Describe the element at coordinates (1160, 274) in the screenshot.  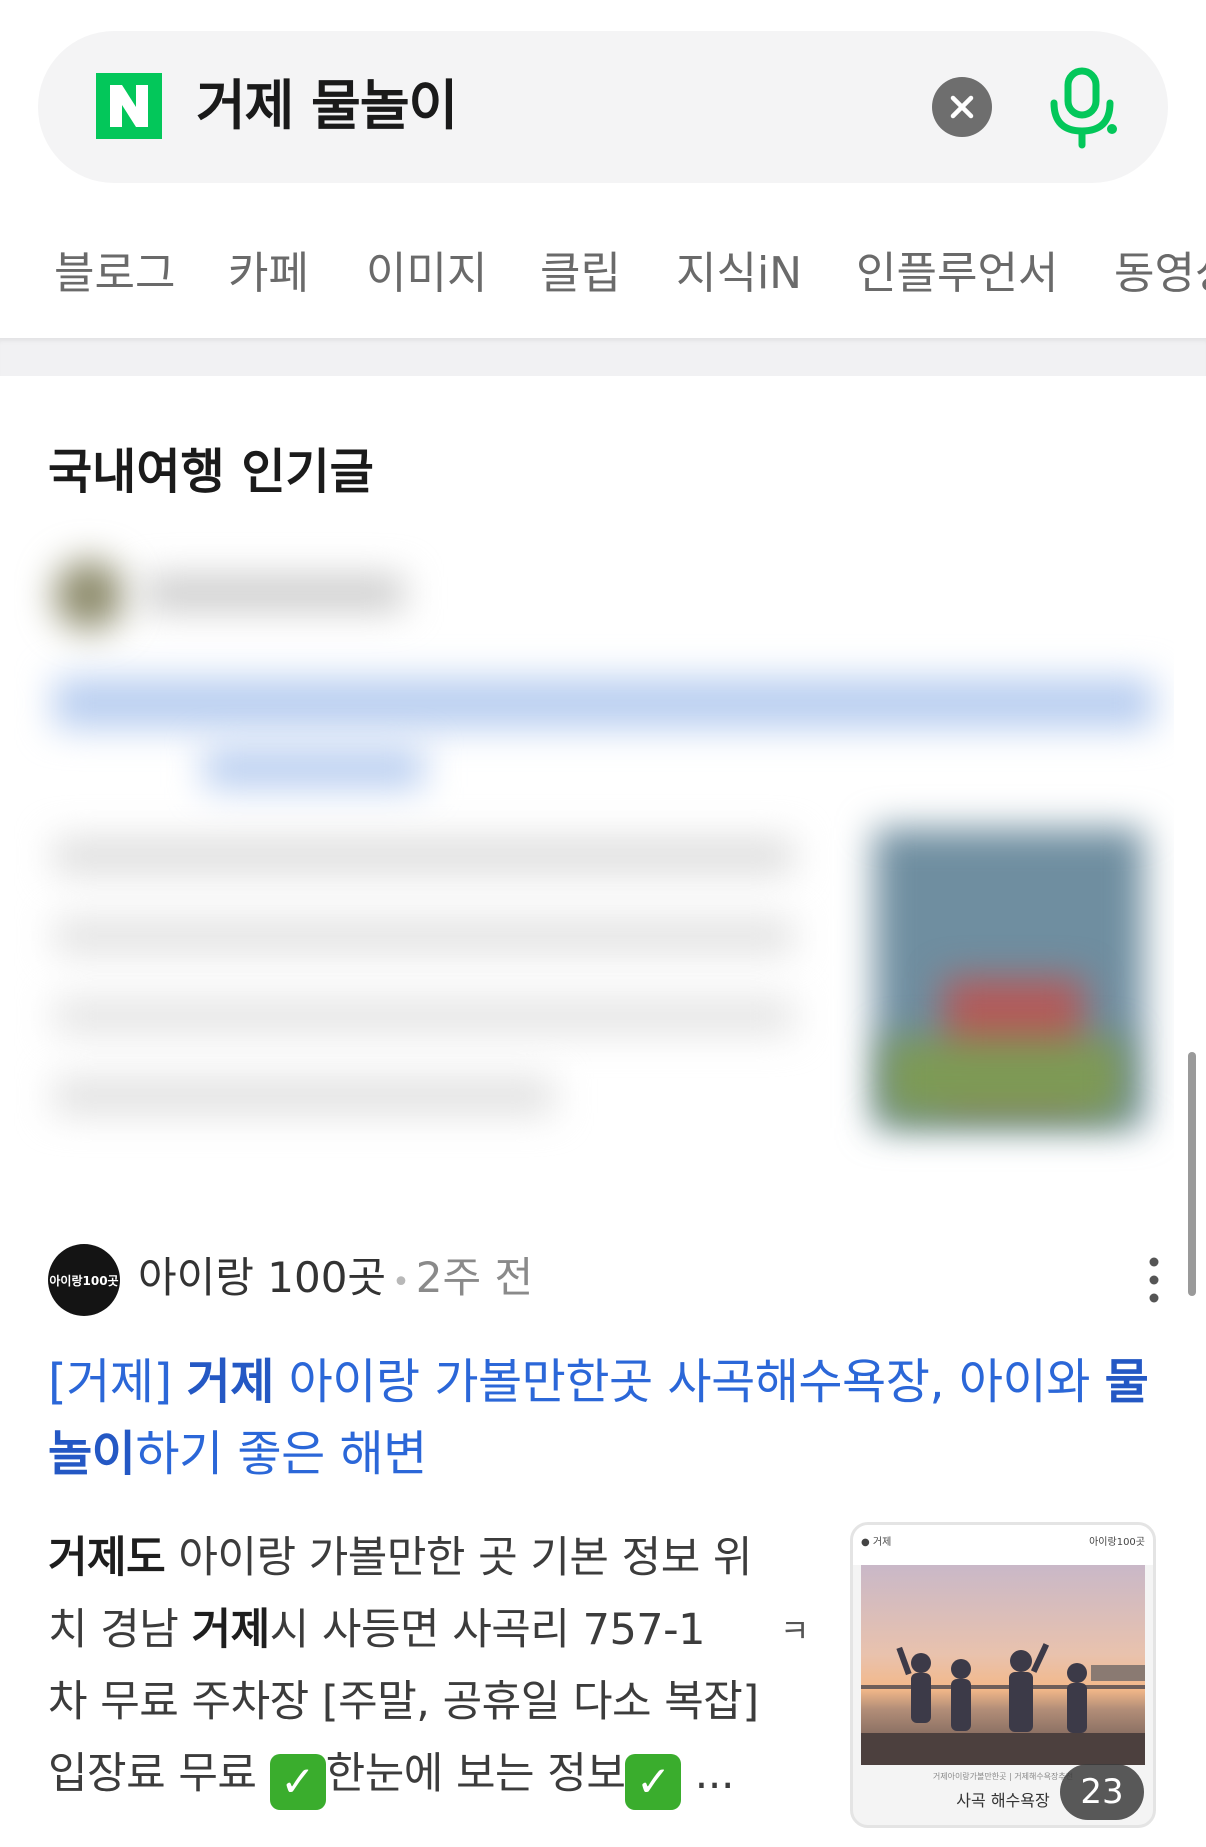
I see `tab-video: 동영상` at that location.